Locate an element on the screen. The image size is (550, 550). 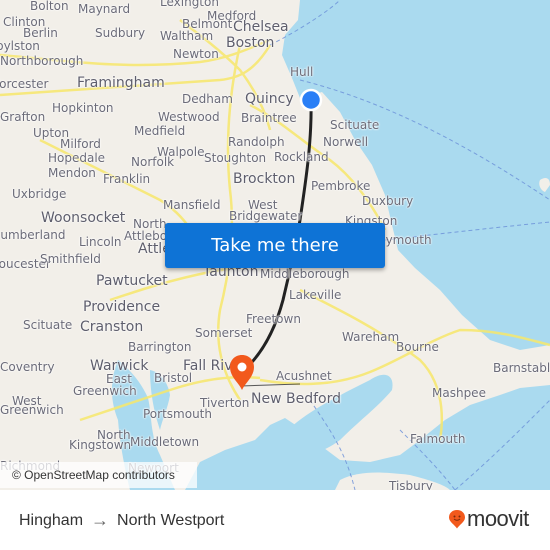
place-label: Warwick is located at coordinates (119, 366).